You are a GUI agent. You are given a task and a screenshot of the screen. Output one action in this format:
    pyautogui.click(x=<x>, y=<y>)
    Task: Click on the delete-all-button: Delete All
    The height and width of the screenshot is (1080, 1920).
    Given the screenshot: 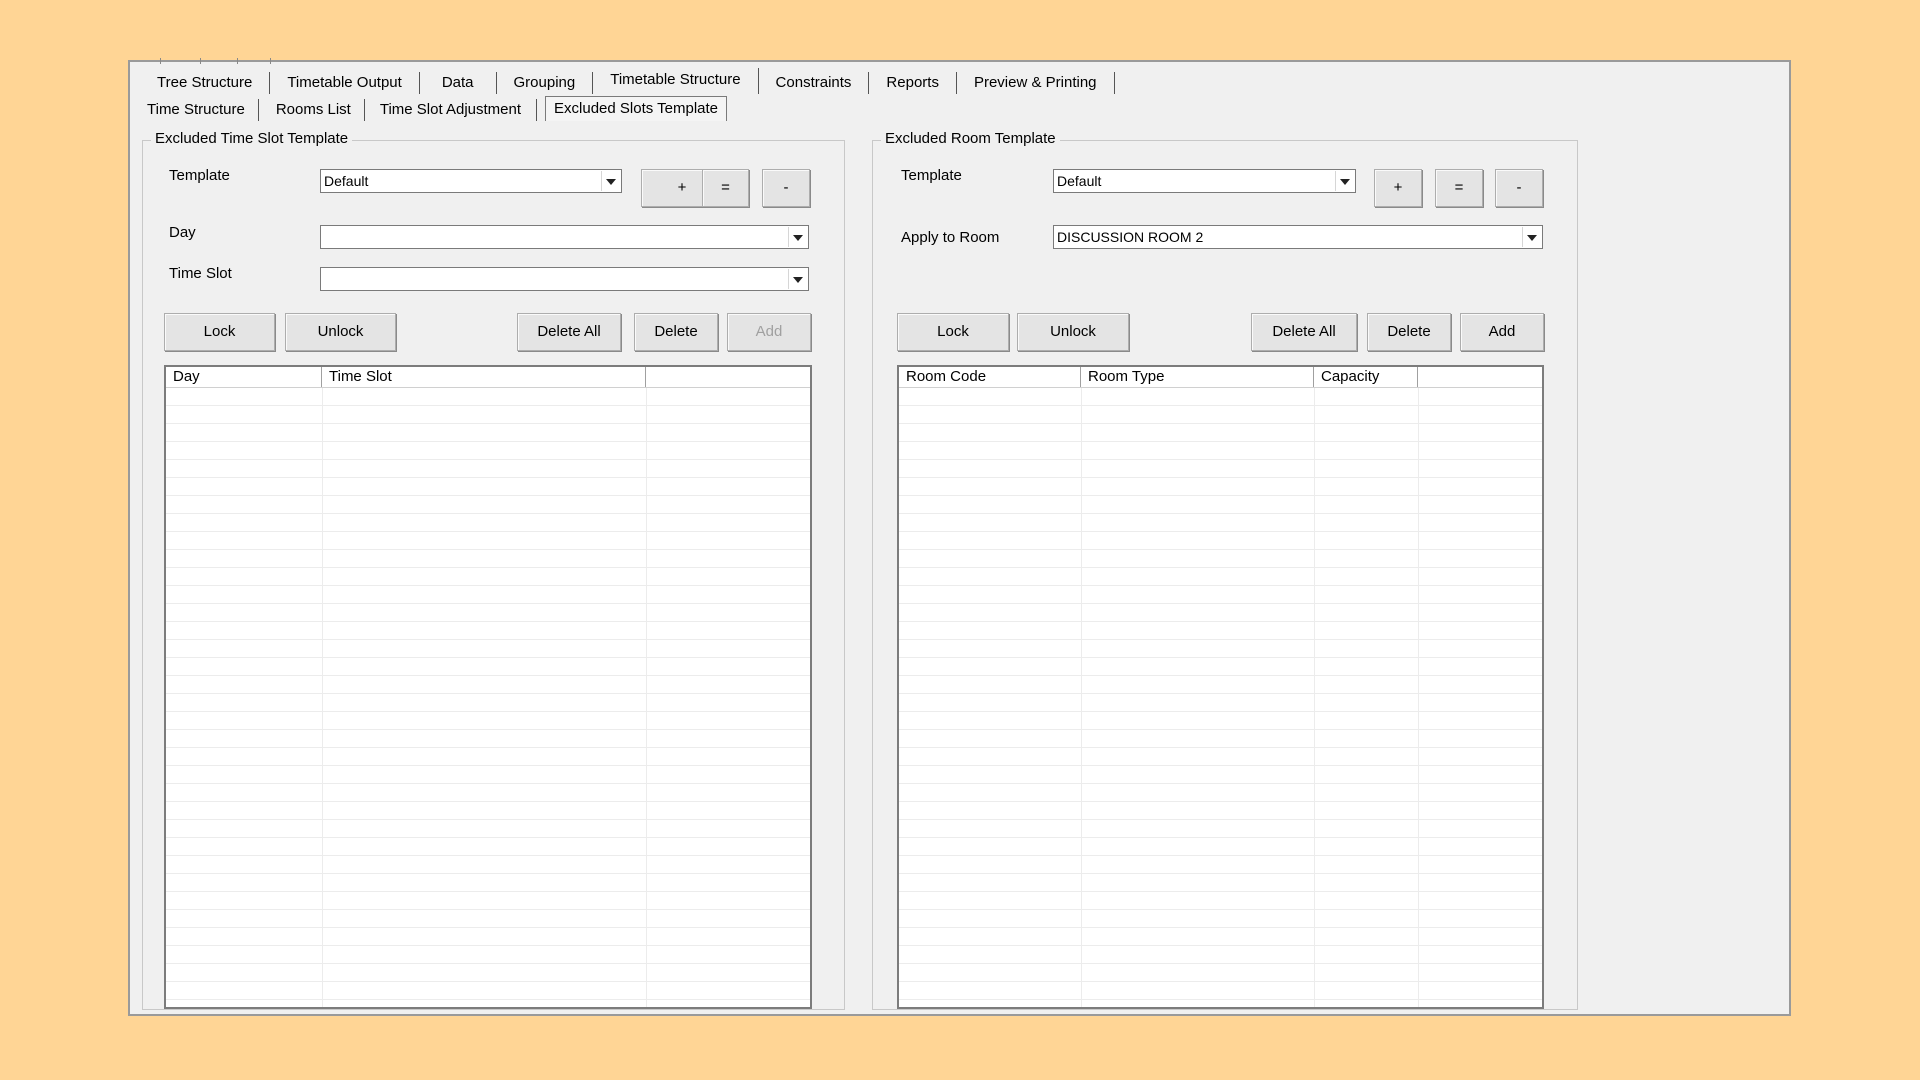 What is the action you would take?
    pyautogui.click(x=569, y=332)
    